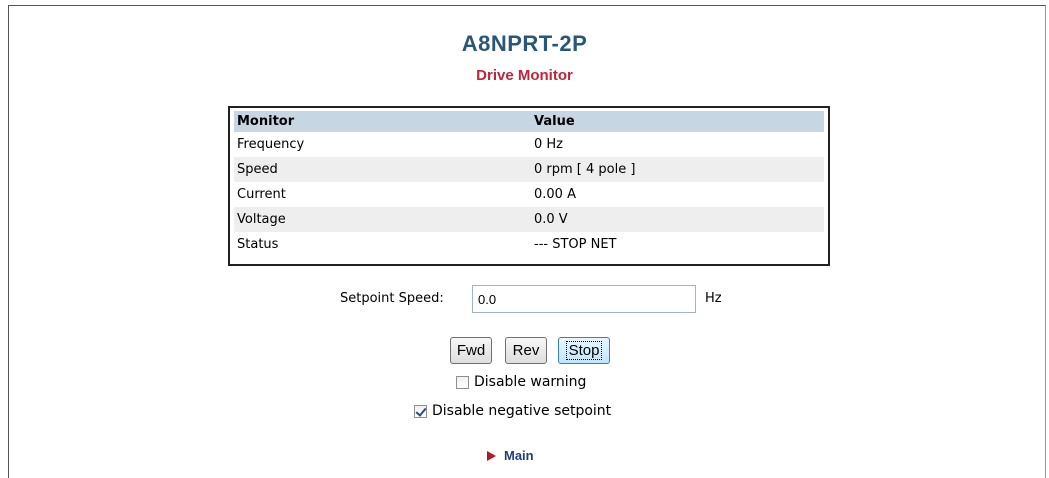 This screenshot has height=478, width=1049. What do you see at coordinates (713, 298) in the screenshot?
I see `setpoint-unit: Hz` at bounding box center [713, 298].